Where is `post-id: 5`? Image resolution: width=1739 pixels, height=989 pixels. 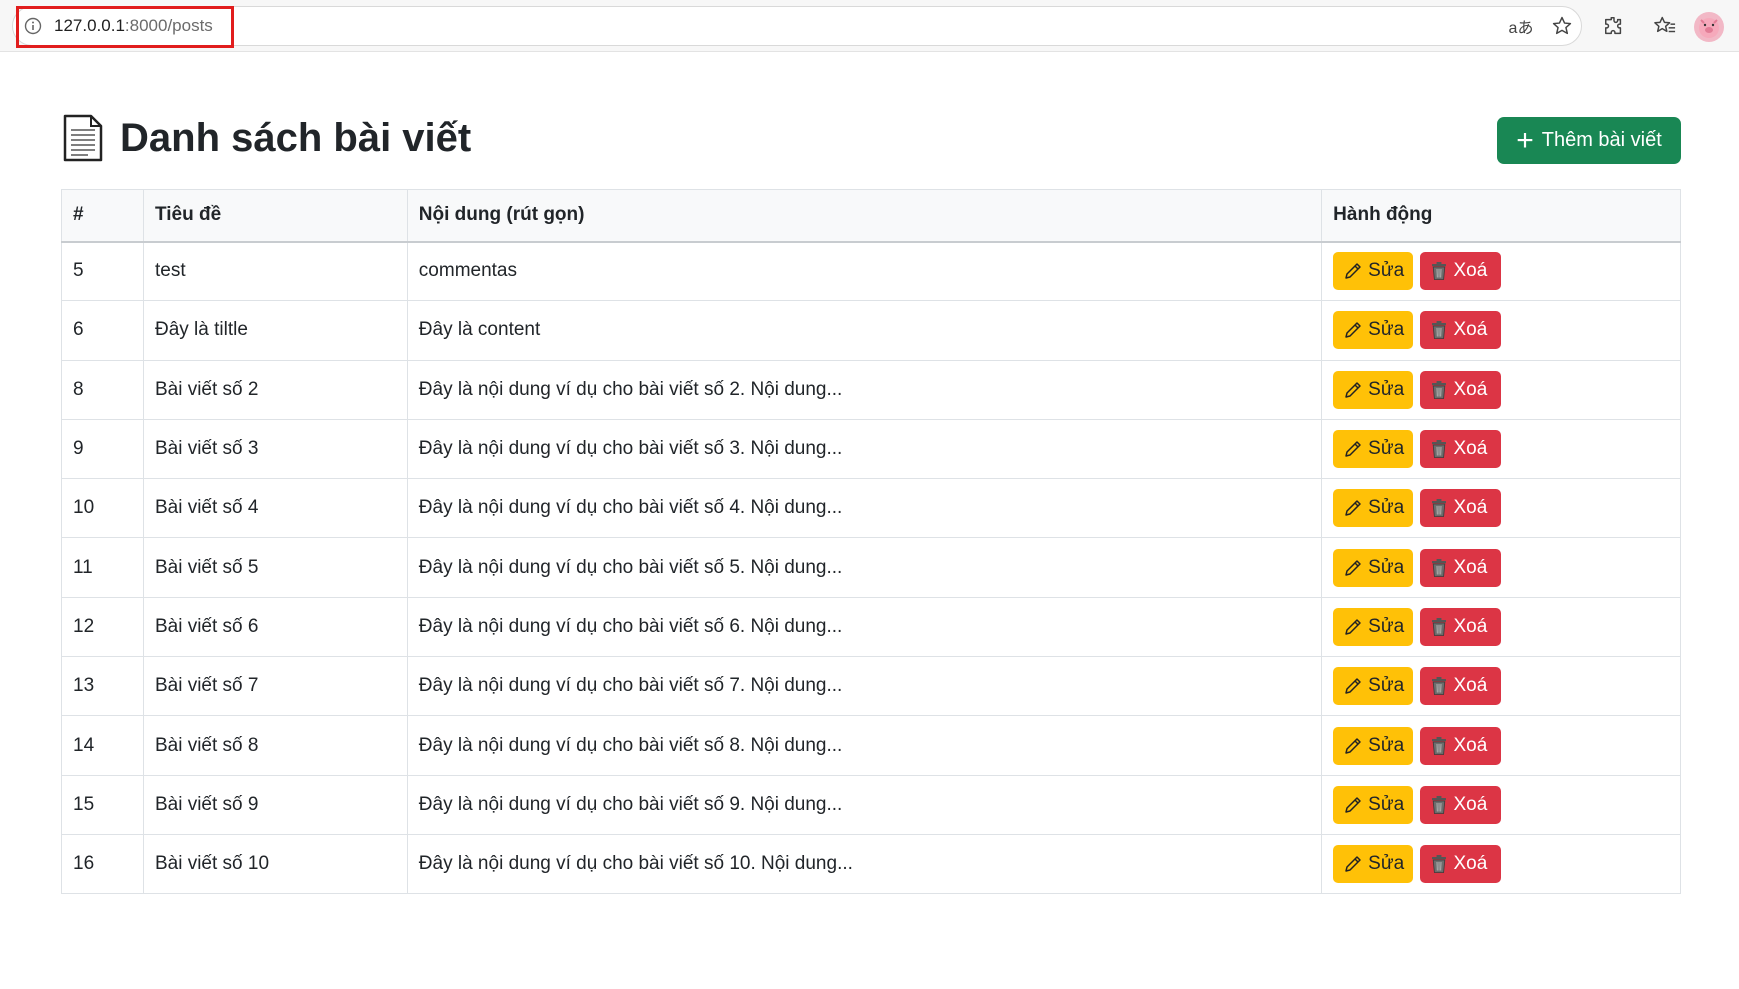 post-id: 5 is located at coordinates (102, 271).